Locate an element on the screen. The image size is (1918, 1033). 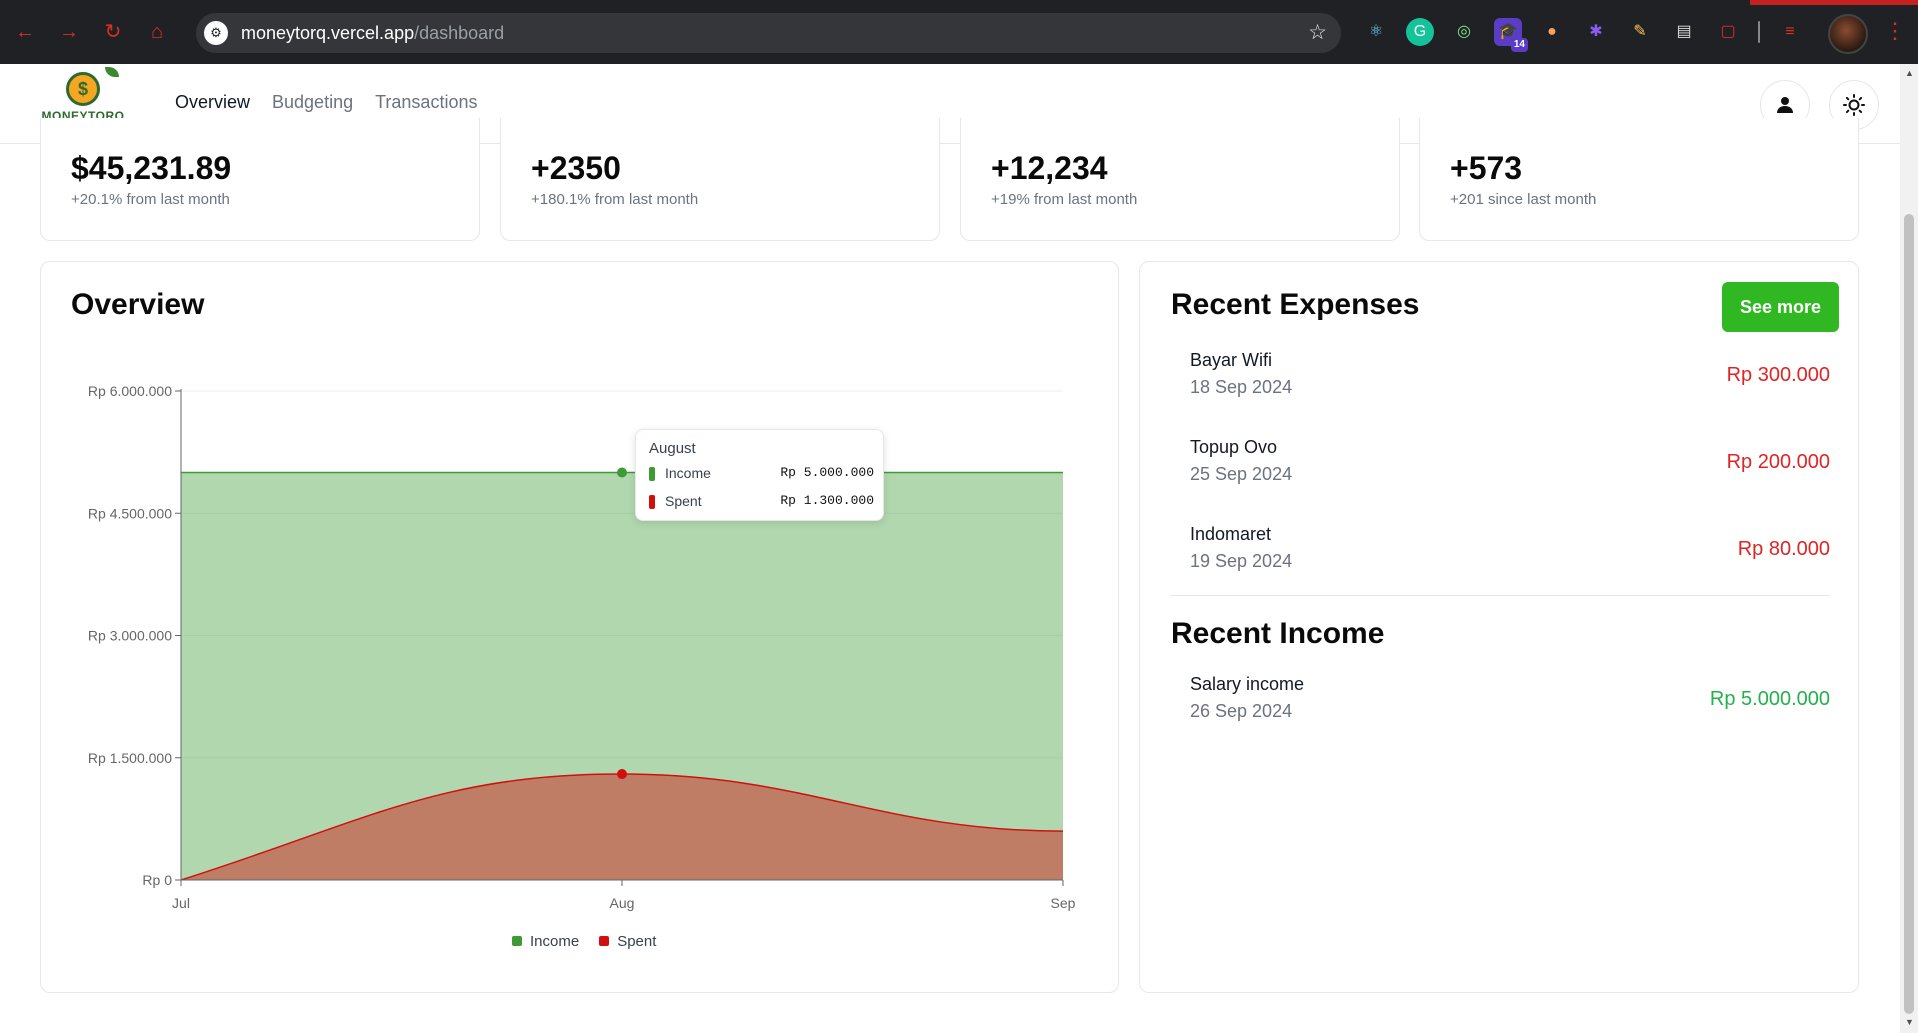
stat-delta: +20.1% from last month is located at coordinates (150, 199).